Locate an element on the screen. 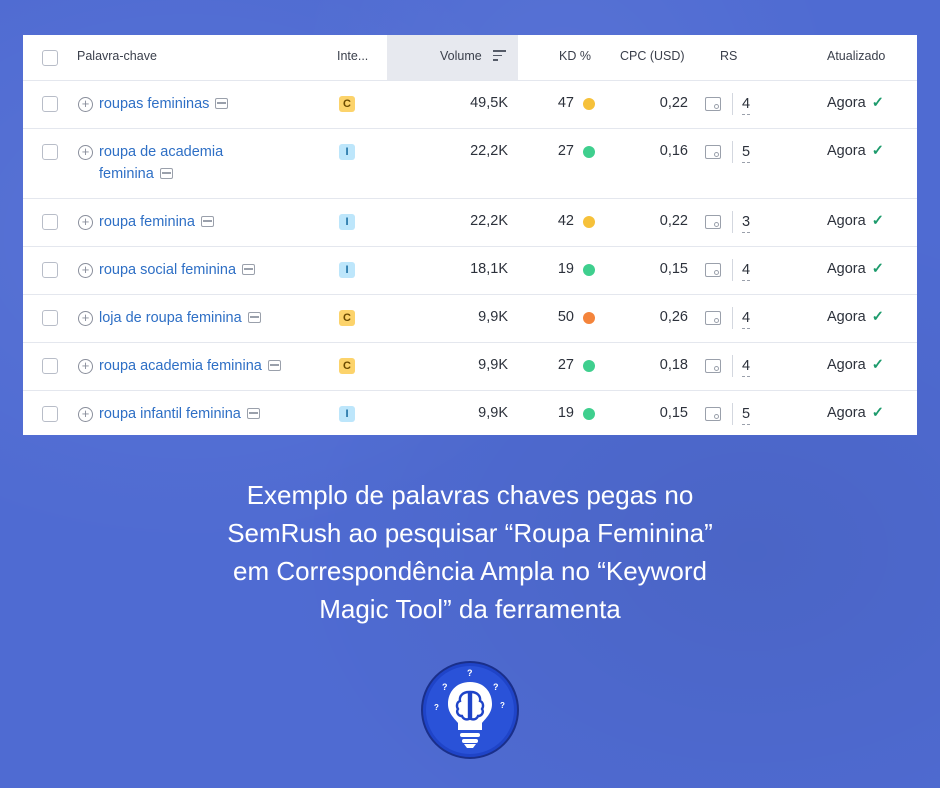 The width and height of the screenshot is (940, 788). volume-value: 49,5K is located at coordinates (489, 103).